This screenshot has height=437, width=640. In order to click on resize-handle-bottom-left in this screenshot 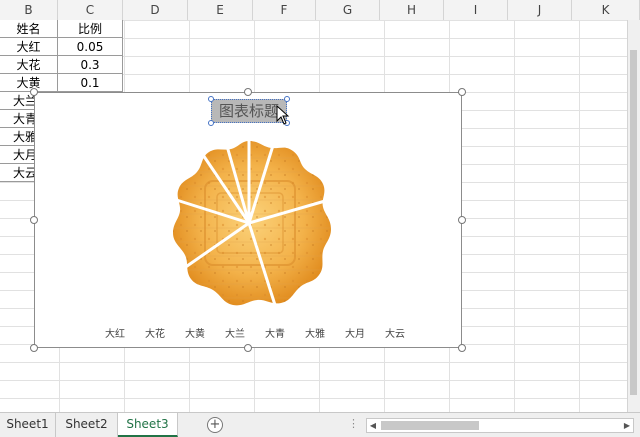, I will do `click(34, 348)`.